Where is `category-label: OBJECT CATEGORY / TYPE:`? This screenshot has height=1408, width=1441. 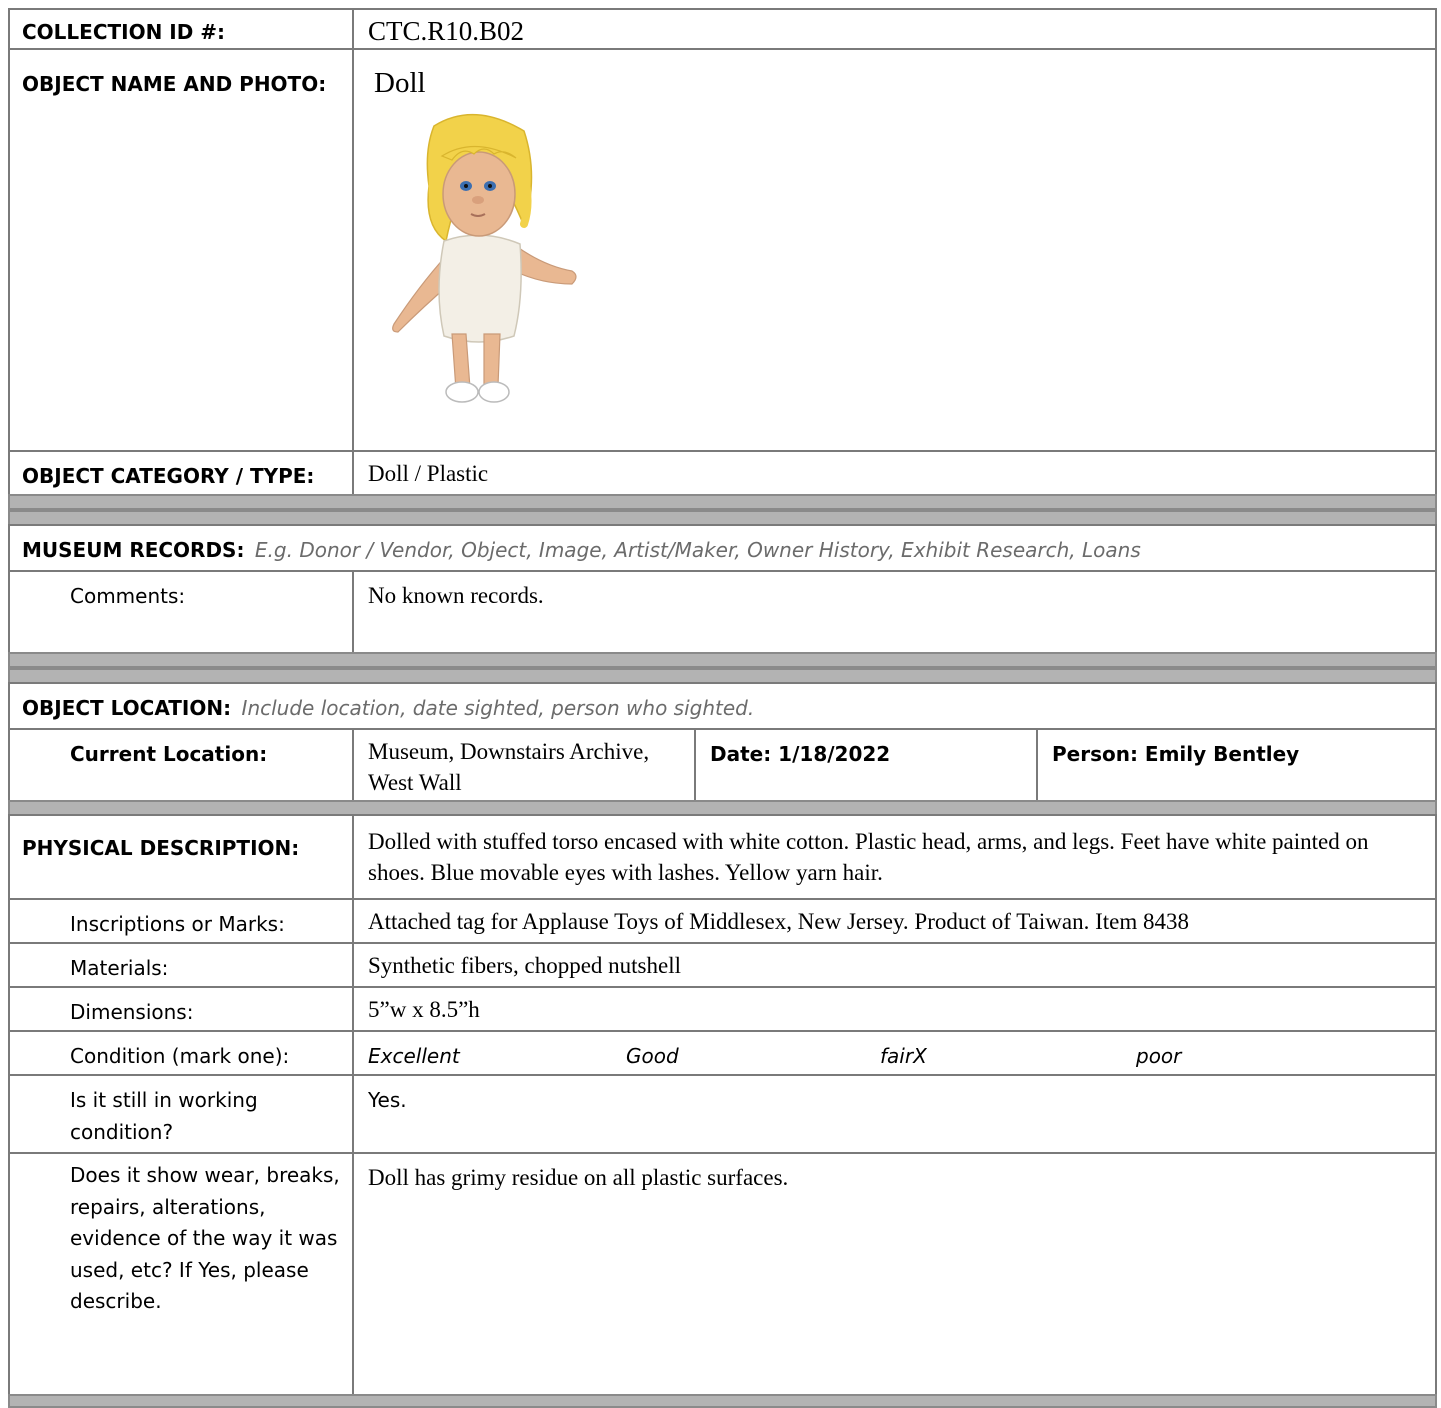 category-label: OBJECT CATEGORY / TYPE: is located at coordinates (168, 476).